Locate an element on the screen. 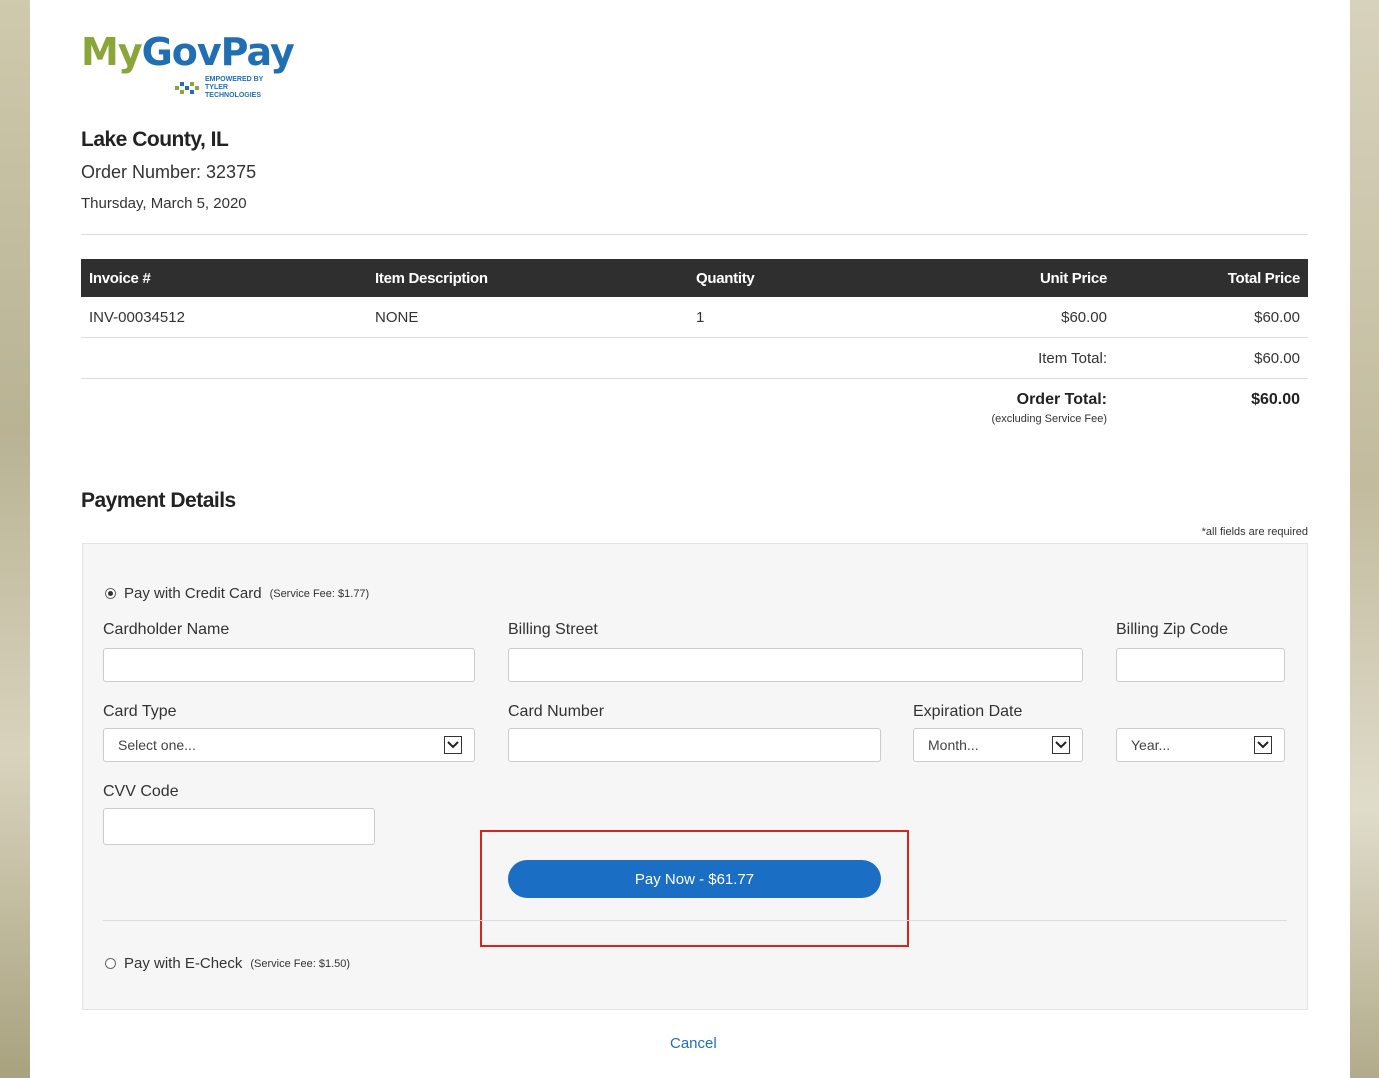  echeck-option: Pay with E-Check (Service Fee: $1.50) is located at coordinates (227, 963).